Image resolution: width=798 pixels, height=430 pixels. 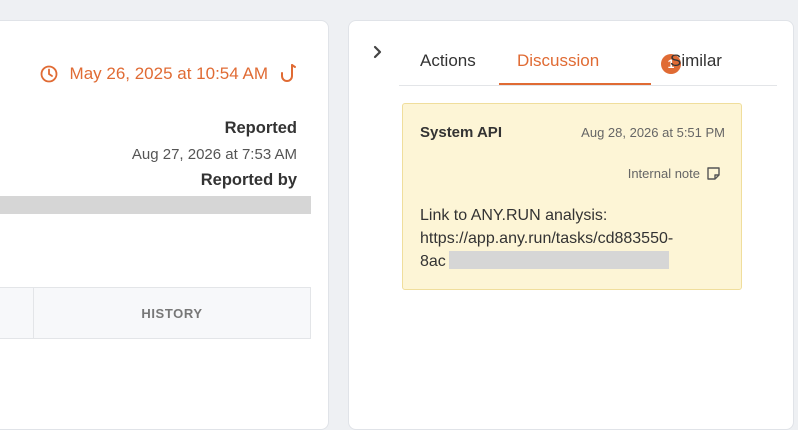 What do you see at coordinates (289, 74) in the screenshot?
I see `hook-icon` at bounding box center [289, 74].